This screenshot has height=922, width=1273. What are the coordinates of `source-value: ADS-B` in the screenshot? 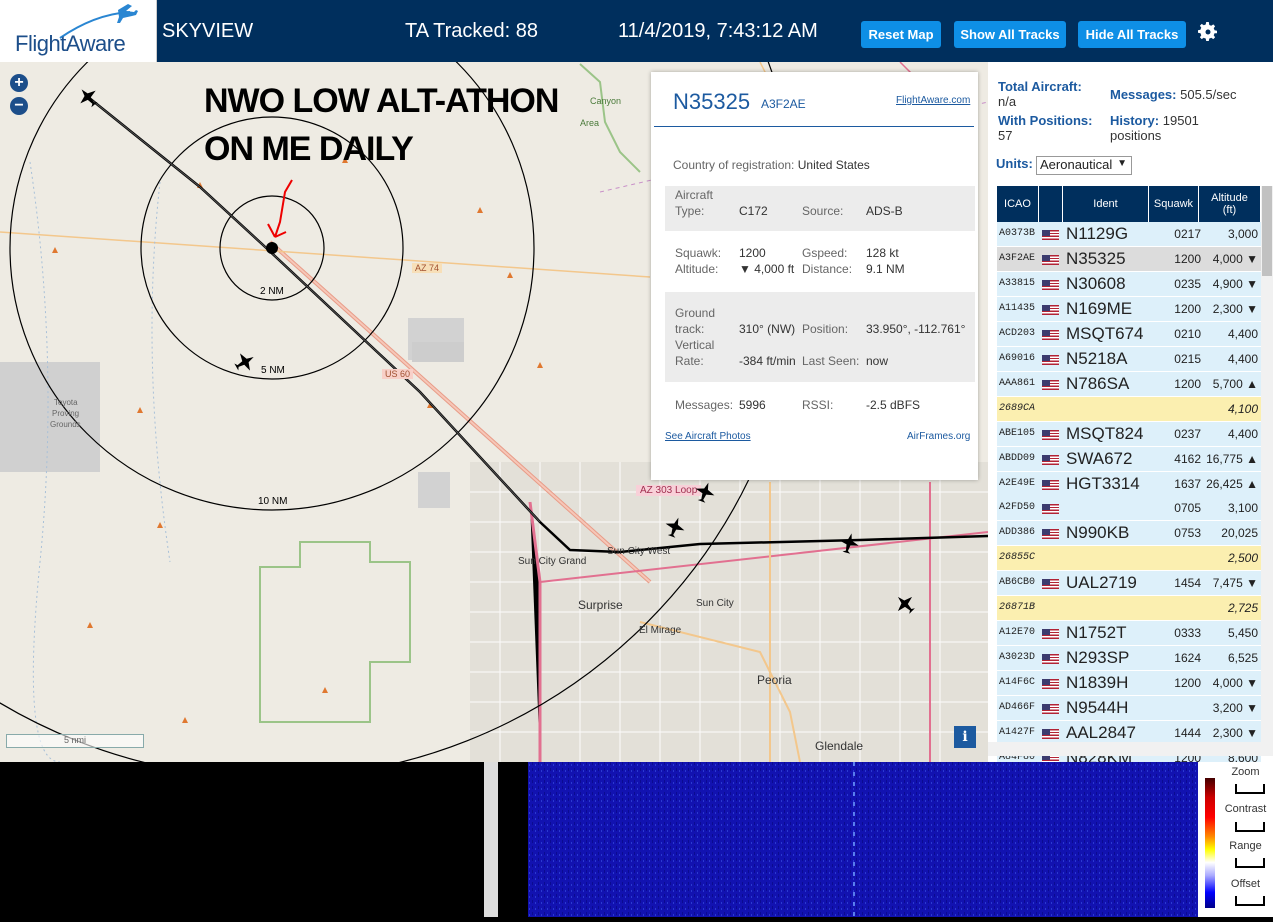 It's located at (884, 211).